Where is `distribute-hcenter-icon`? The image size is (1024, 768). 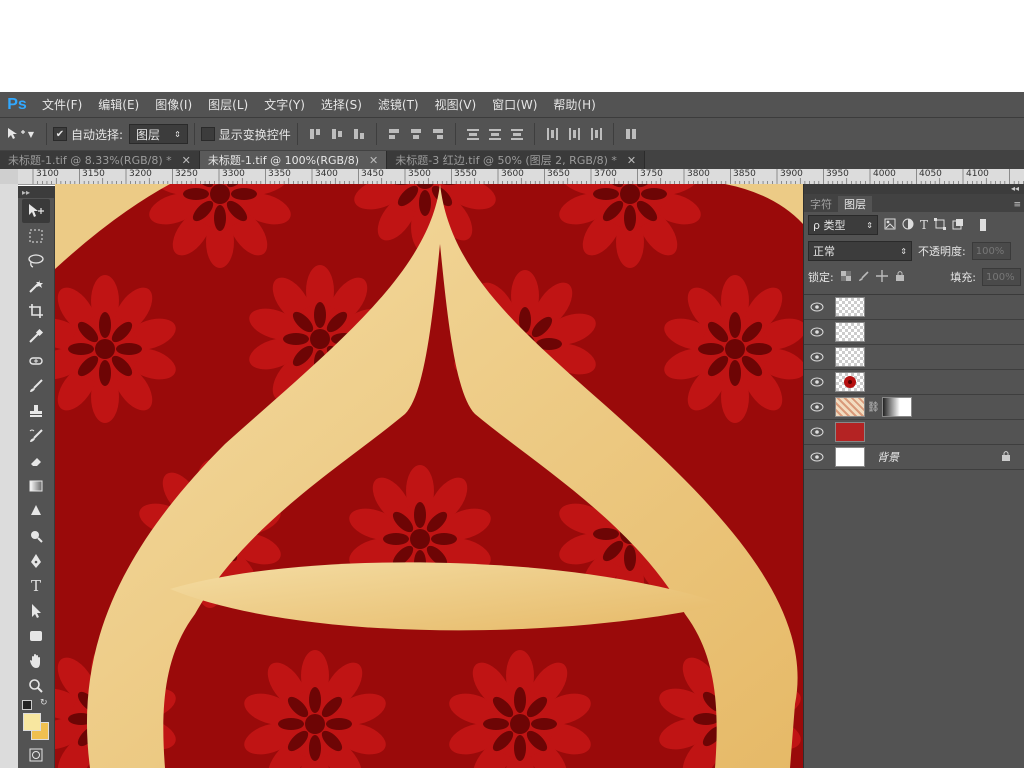 distribute-hcenter-icon is located at coordinates (574, 134).